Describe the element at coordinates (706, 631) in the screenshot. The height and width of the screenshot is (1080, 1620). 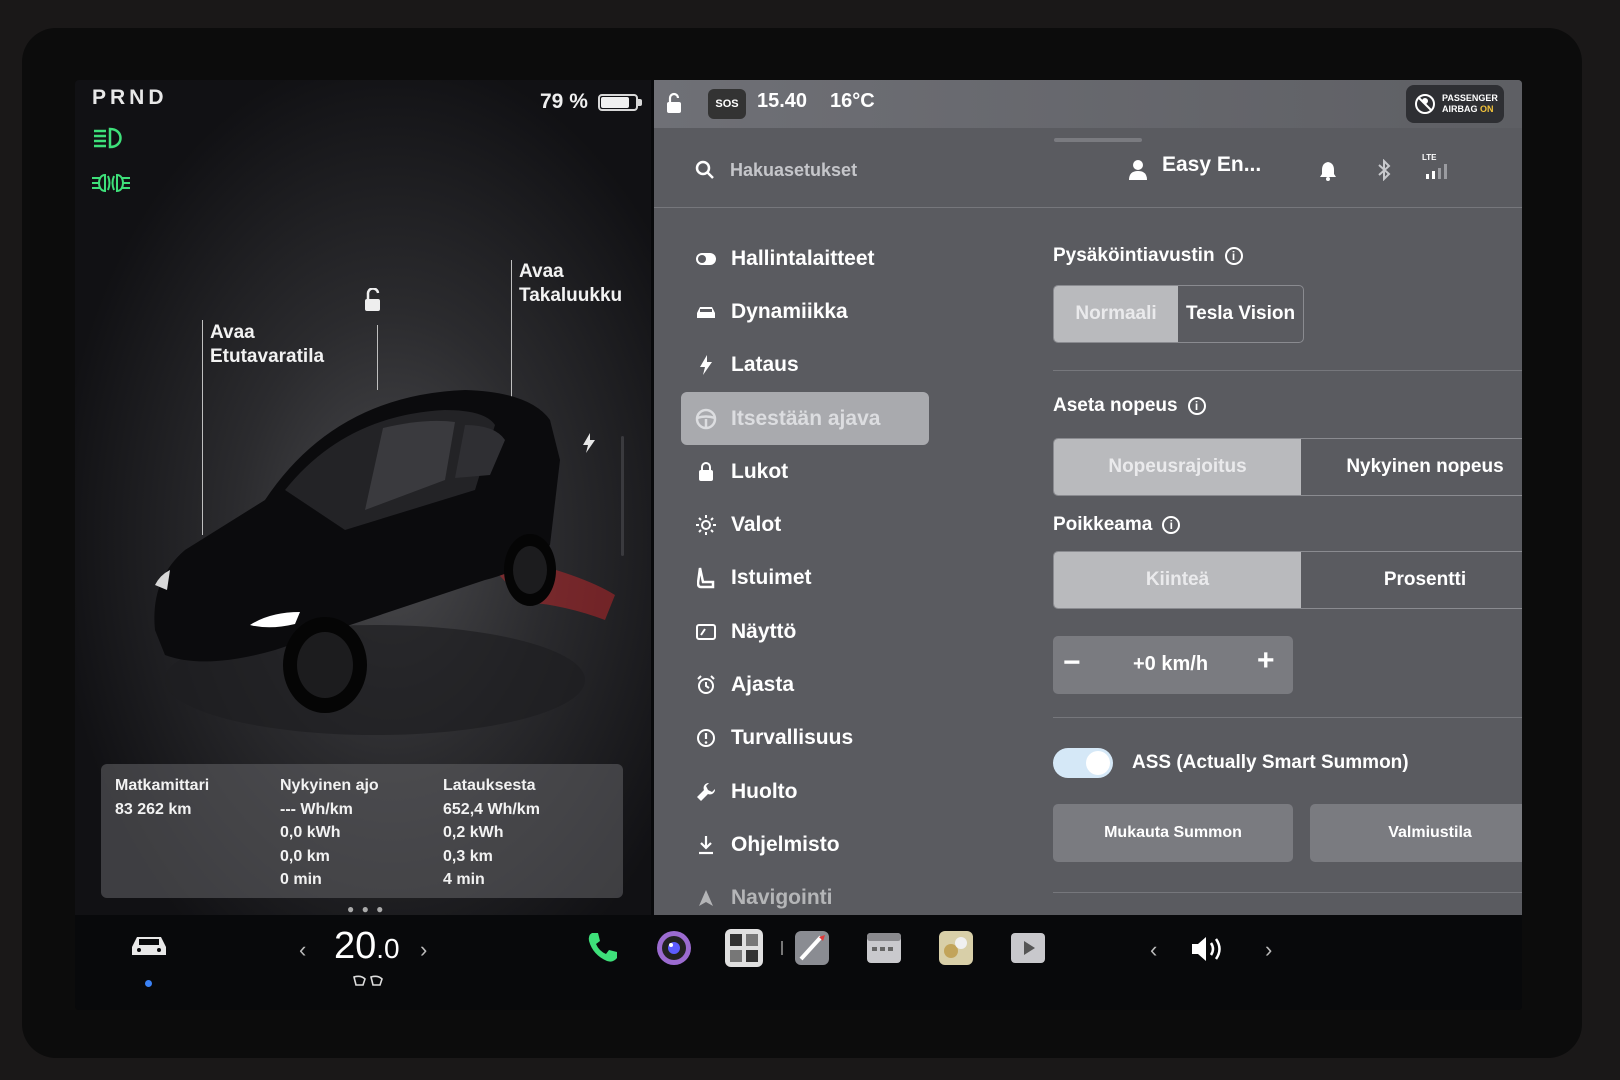
I see `display-icon` at that location.